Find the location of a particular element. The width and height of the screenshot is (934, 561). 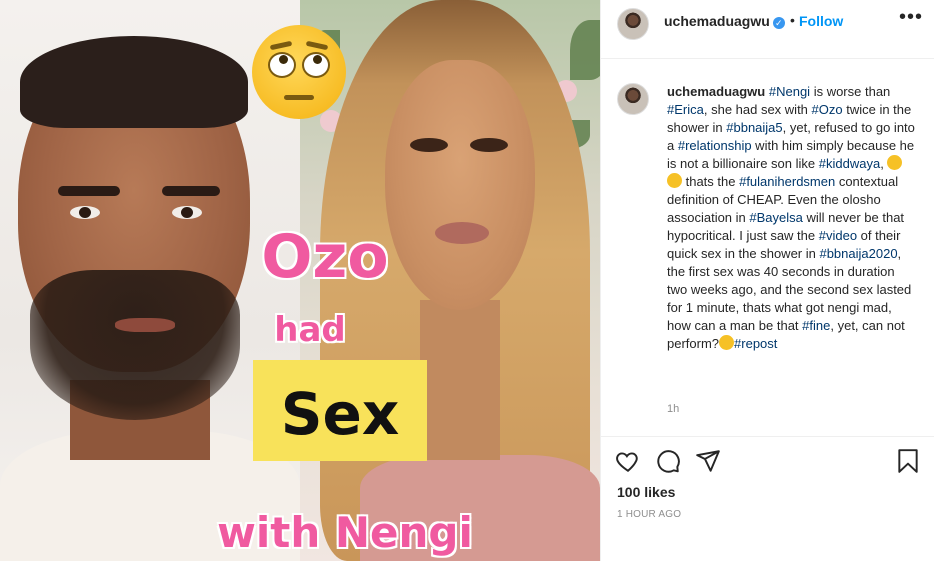

woman-neck is located at coordinates (460, 380).